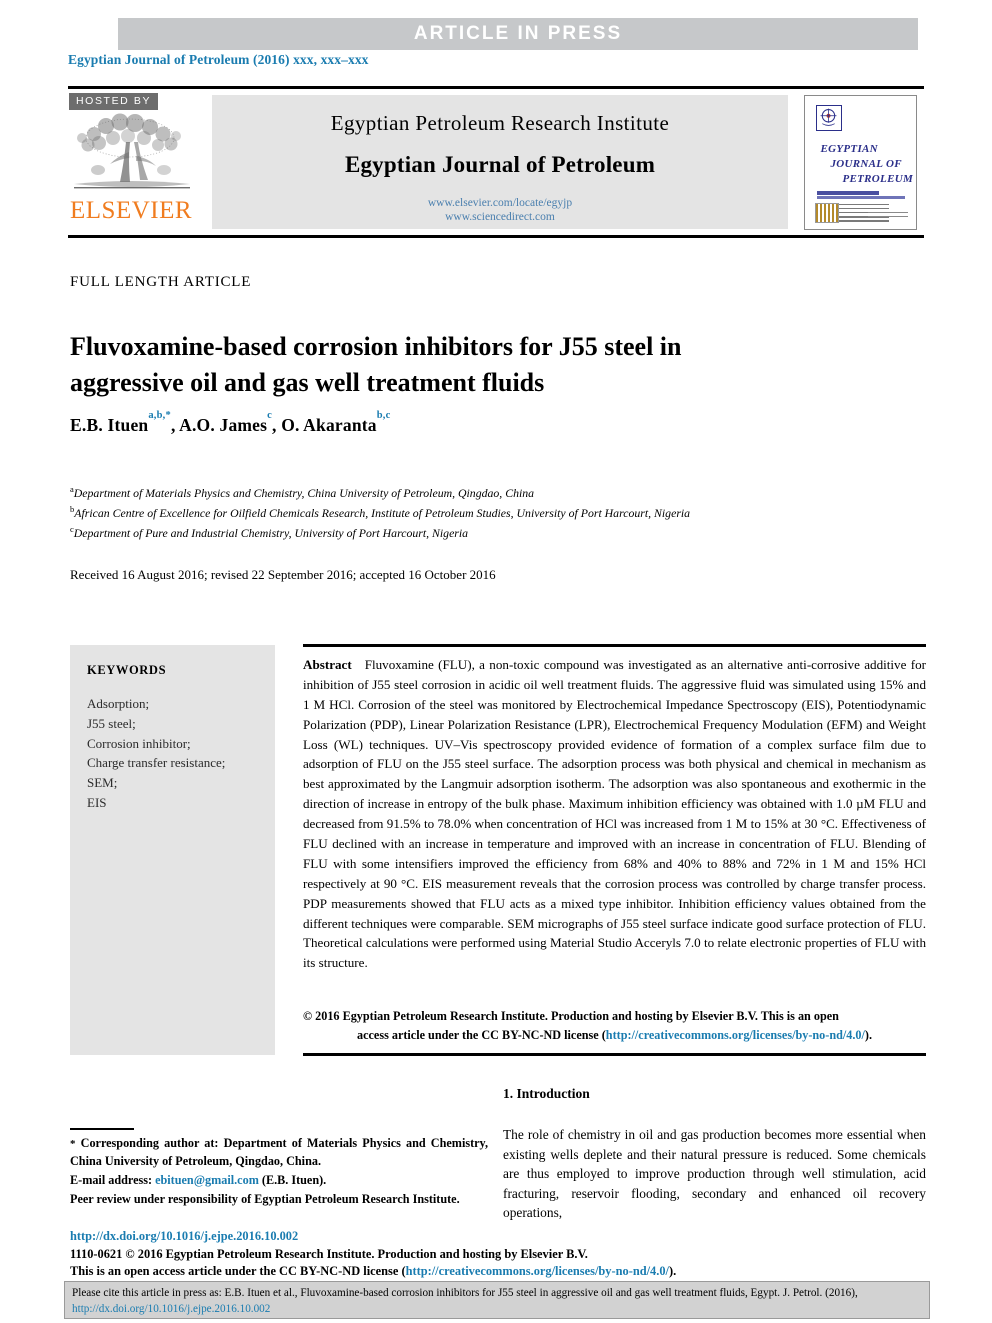  Describe the element at coordinates (546, 1093) in the screenshot. I see `section-heading-introduction: 1. Introduction` at that location.